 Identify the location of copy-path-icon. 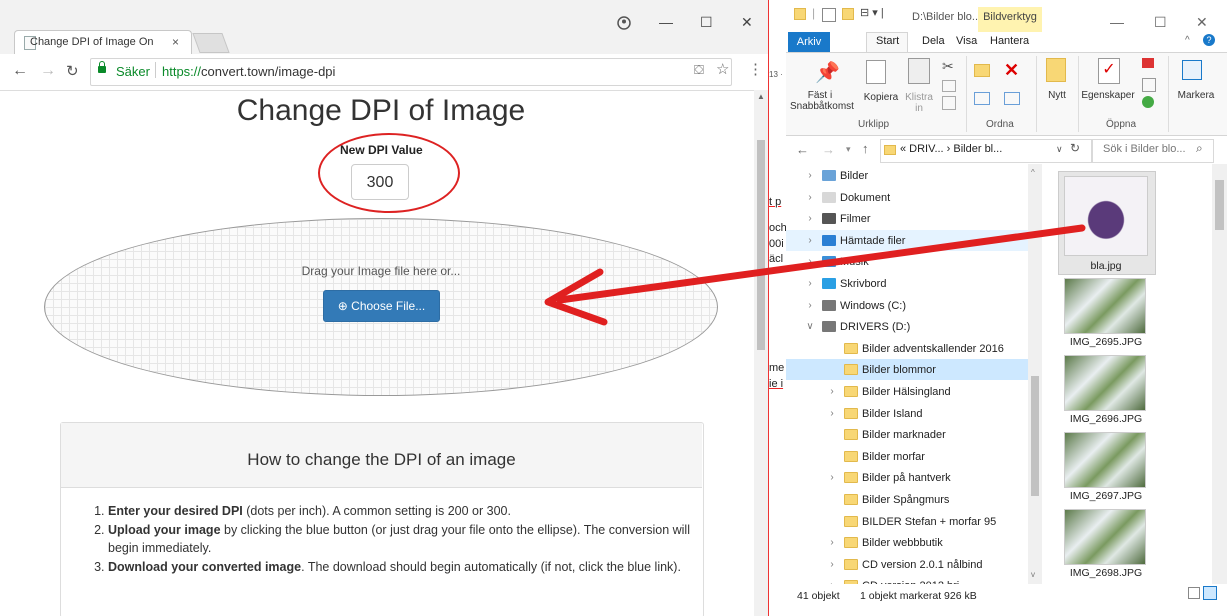
(949, 86).